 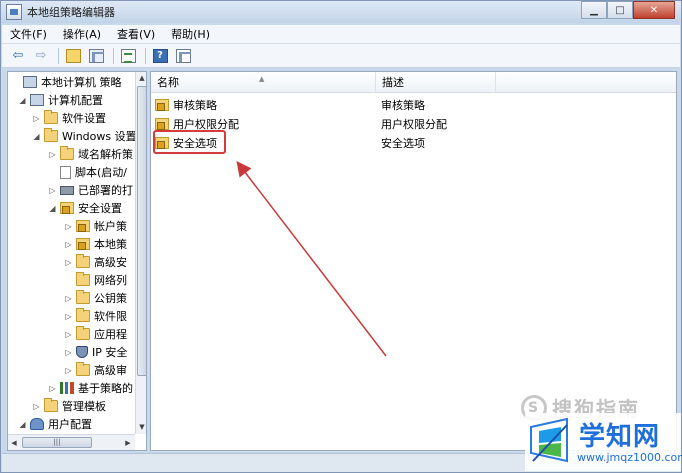 What do you see at coordinates (84, 118) in the screenshot?
I see `tree-item-label: 软件设置` at bounding box center [84, 118].